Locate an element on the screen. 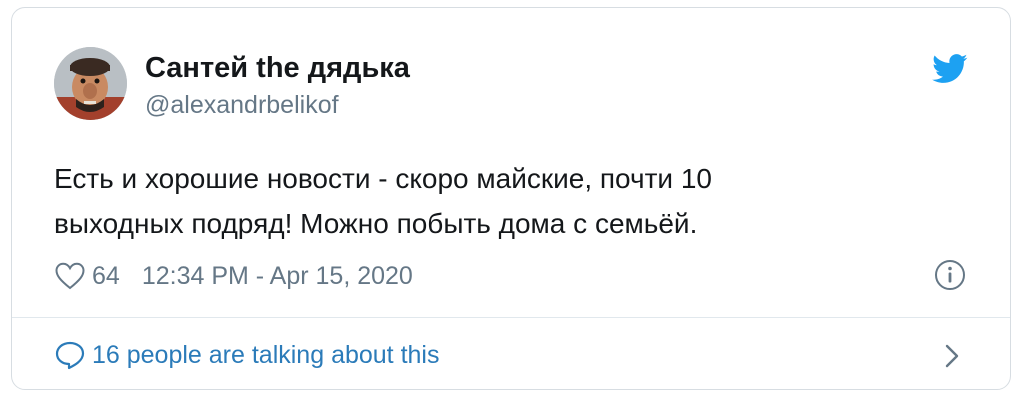 This screenshot has width=1024, height=400. tweet-timestamp: 12:34 PM - Apr 15, 2020 is located at coordinates (277, 276).